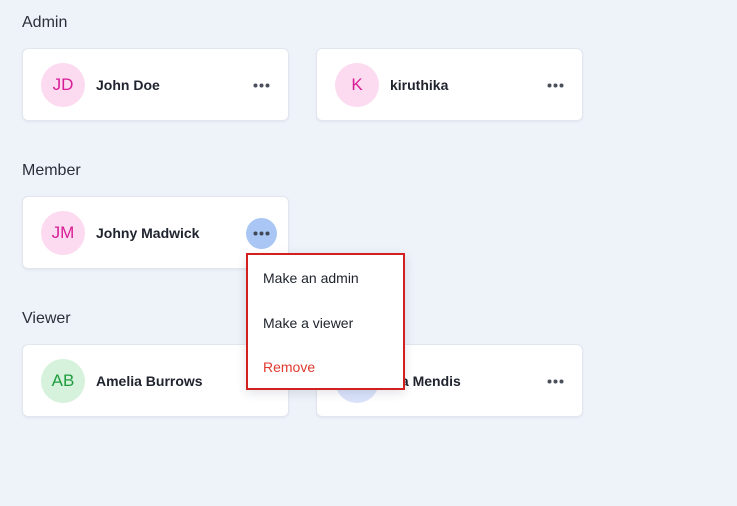 The width and height of the screenshot is (737, 506). I want to click on user-name: kiruthika, so click(419, 85).